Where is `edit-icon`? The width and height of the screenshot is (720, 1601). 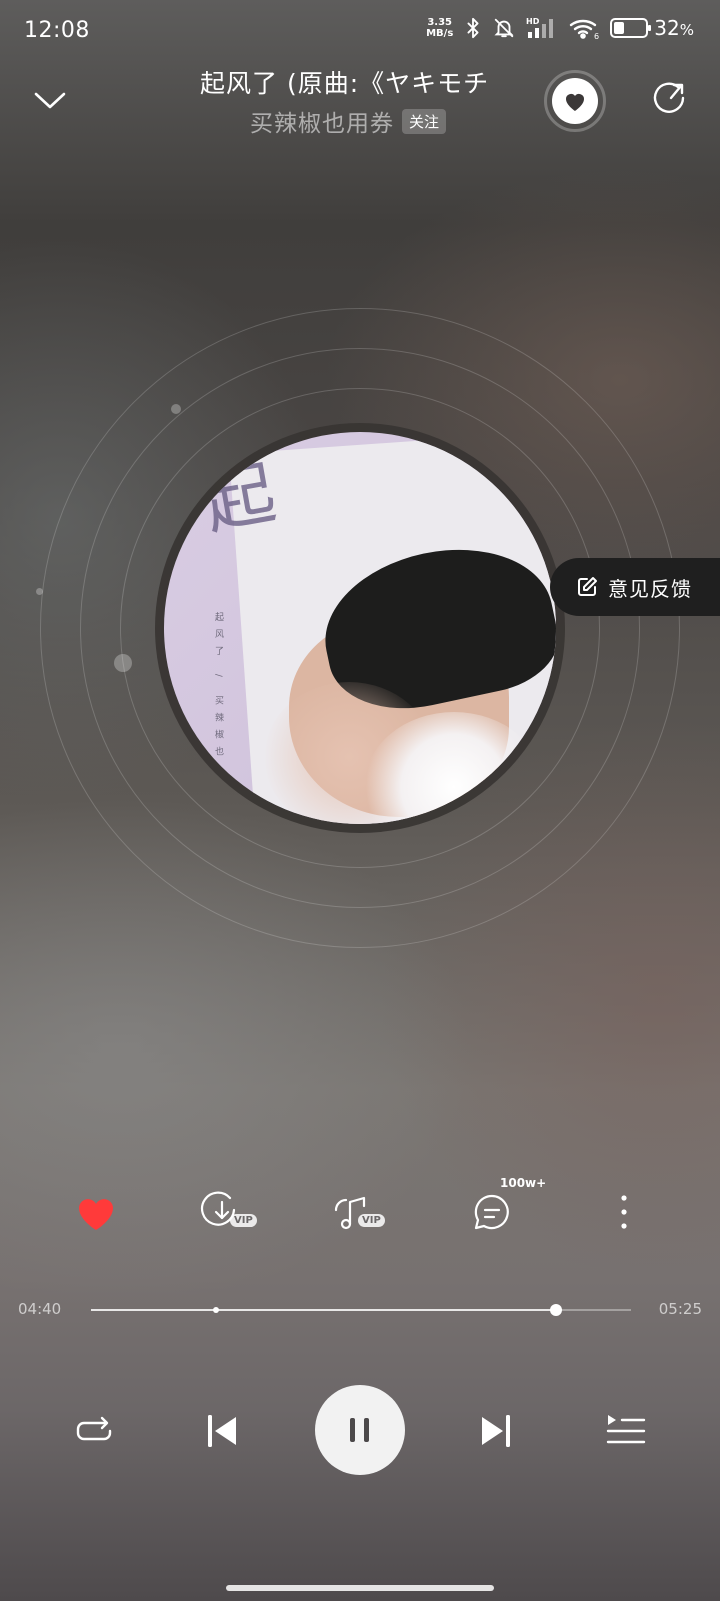 edit-icon is located at coordinates (587, 586).